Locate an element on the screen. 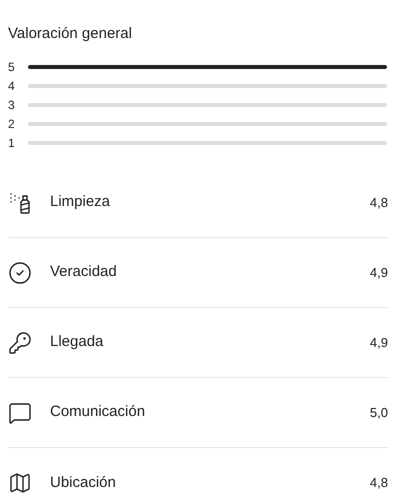  rating-label: 2 is located at coordinates (12, 124).